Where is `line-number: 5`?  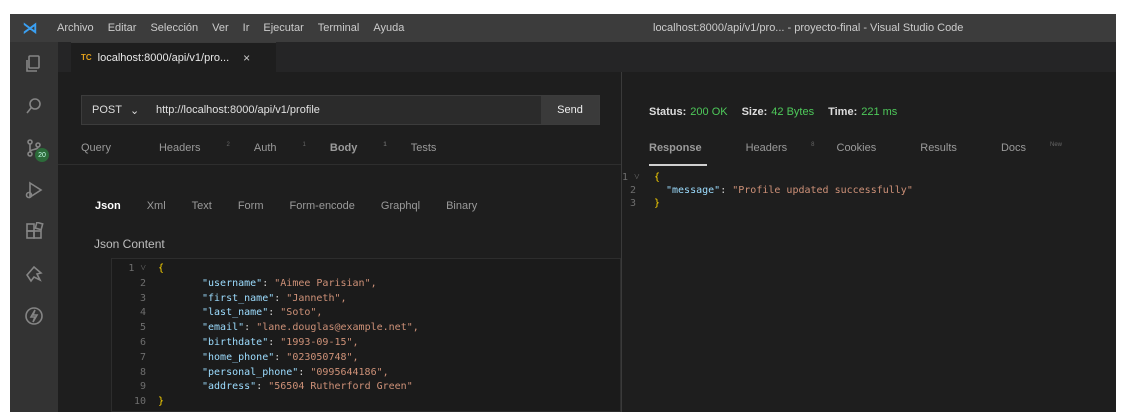 line-number: 5 is located at coordinates (142, 328).